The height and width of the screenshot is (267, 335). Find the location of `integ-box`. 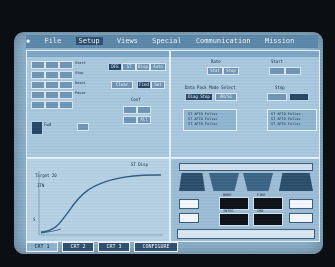

integ-box is located at coordinates (234, 219).